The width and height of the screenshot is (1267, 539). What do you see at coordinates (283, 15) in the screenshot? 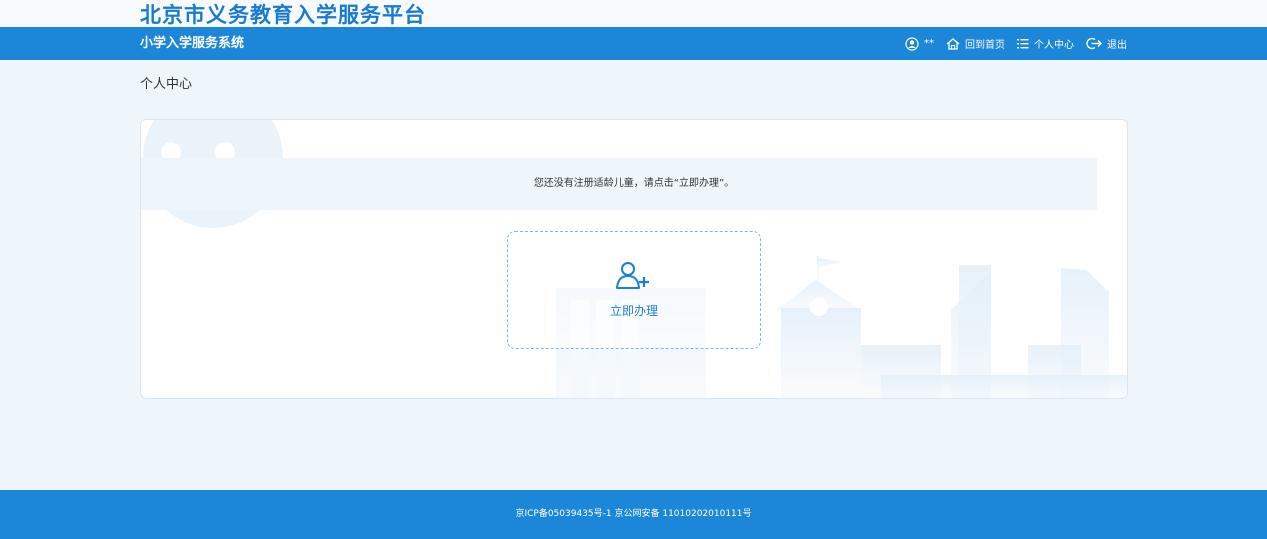
I see `platform-title: 北京市义务教育入学服务平台` at bounding box center [283, 15].